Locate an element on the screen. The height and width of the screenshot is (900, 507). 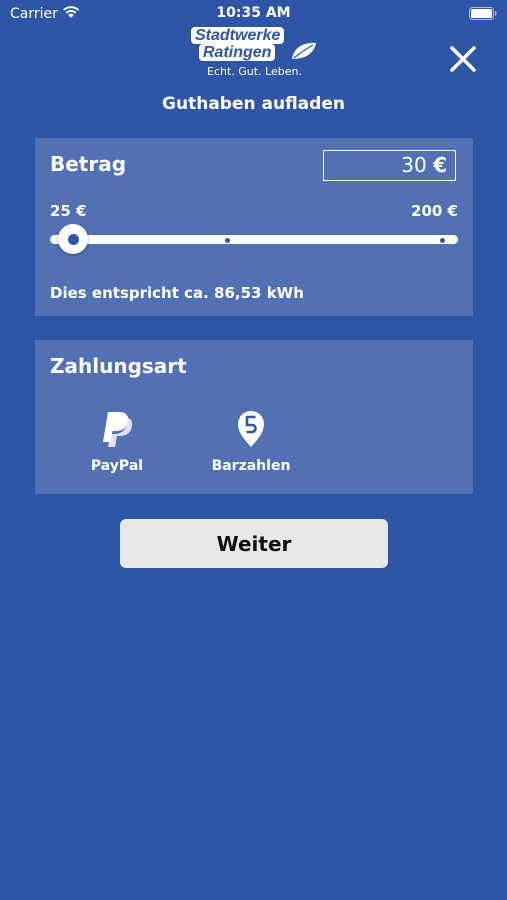
close-icon is located at coordinates (463, 59).